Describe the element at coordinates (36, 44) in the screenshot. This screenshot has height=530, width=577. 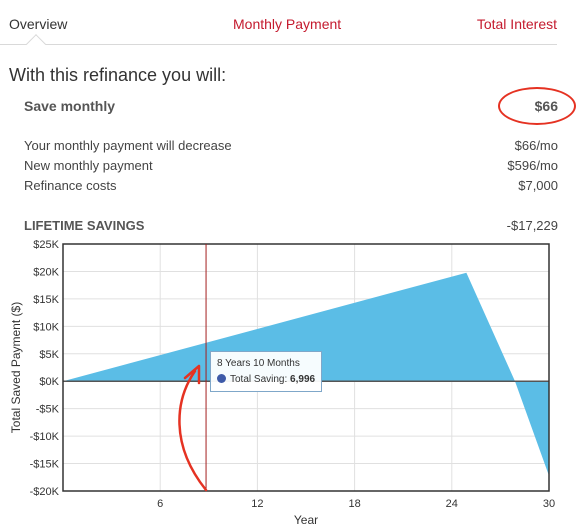
I see `active-tab-caret` at that location.